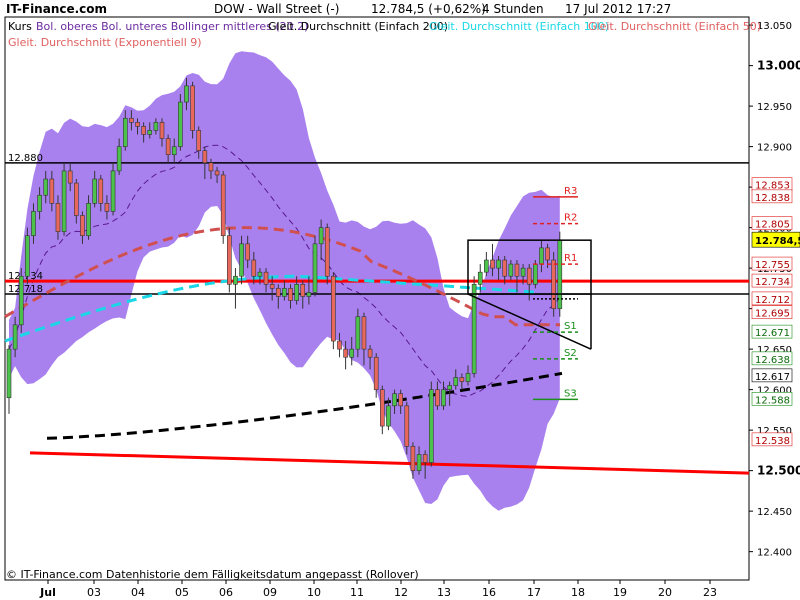 The height and width of the screenshot is (600, 800). I want to click on interval-text: 4 Stunden, so click(513, 9).